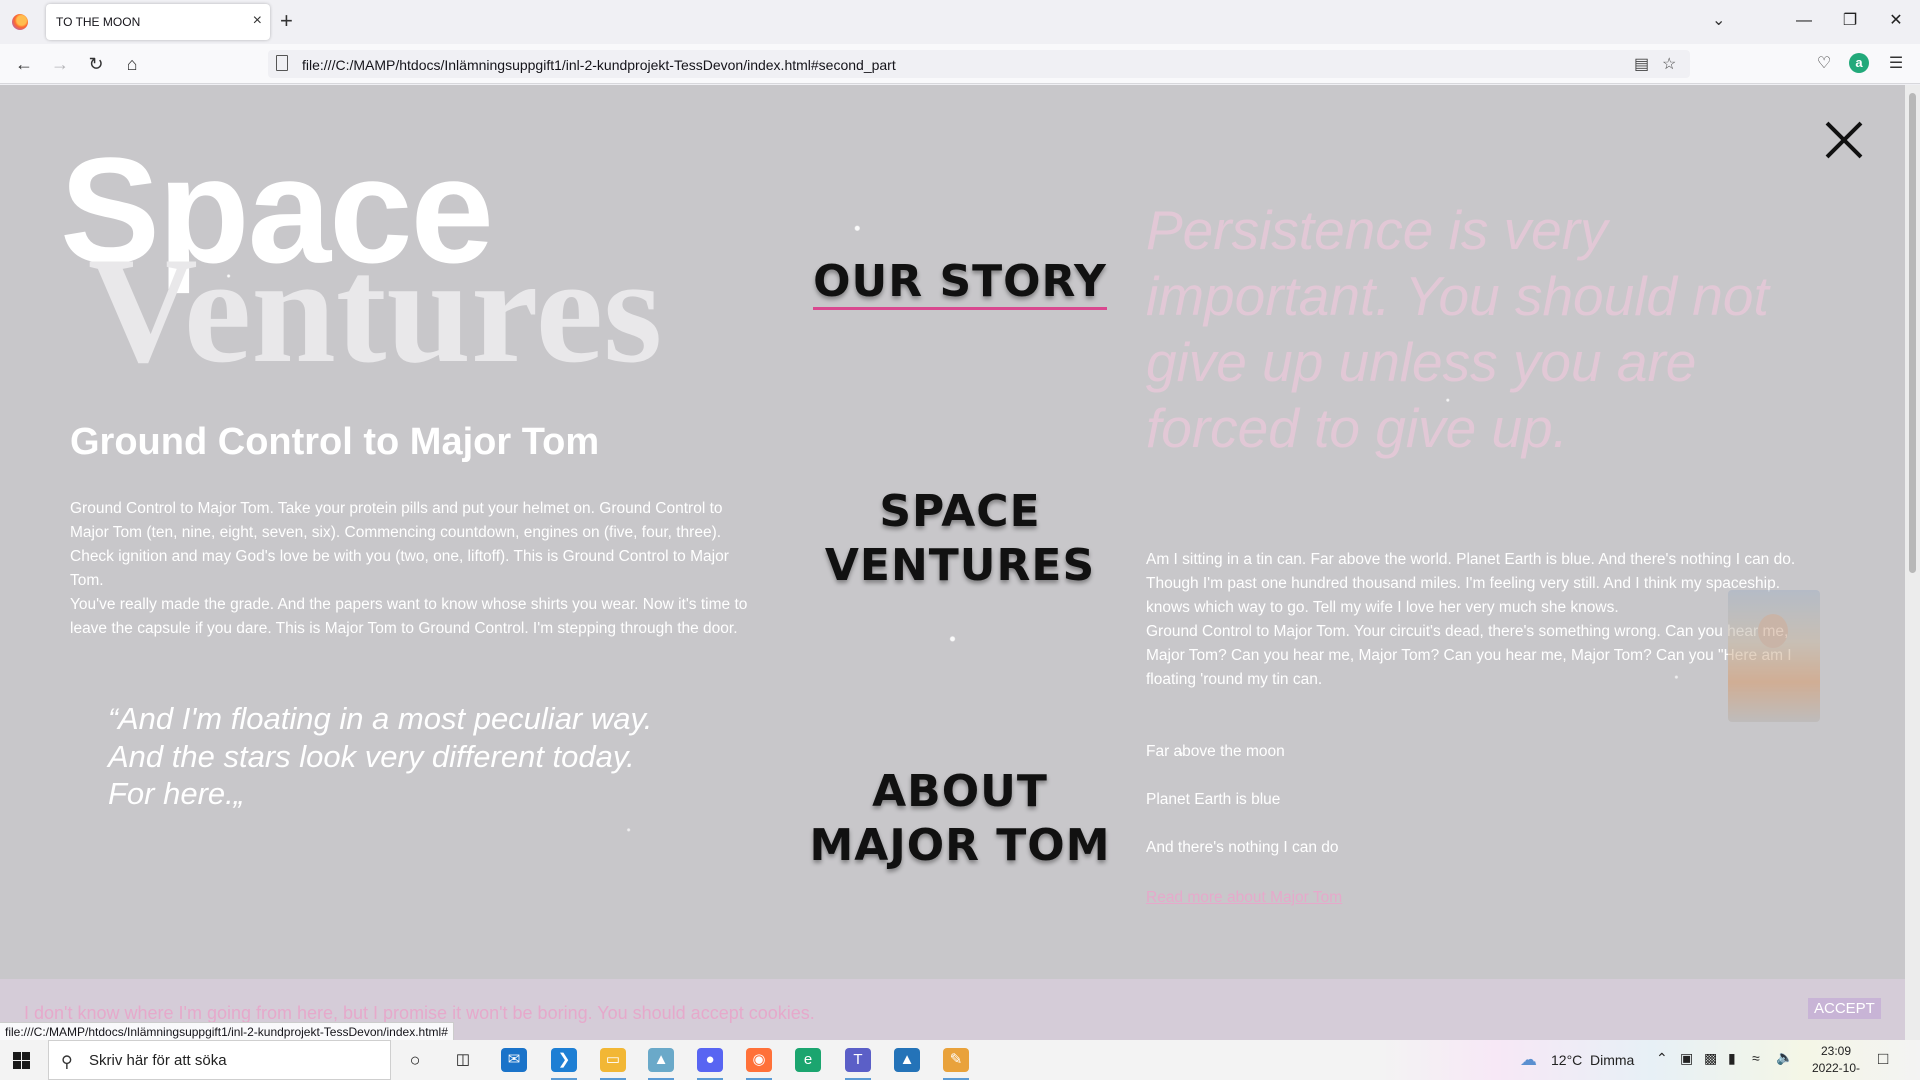  I want to click on tab-title: TO THE MOON, so click(98, 22).